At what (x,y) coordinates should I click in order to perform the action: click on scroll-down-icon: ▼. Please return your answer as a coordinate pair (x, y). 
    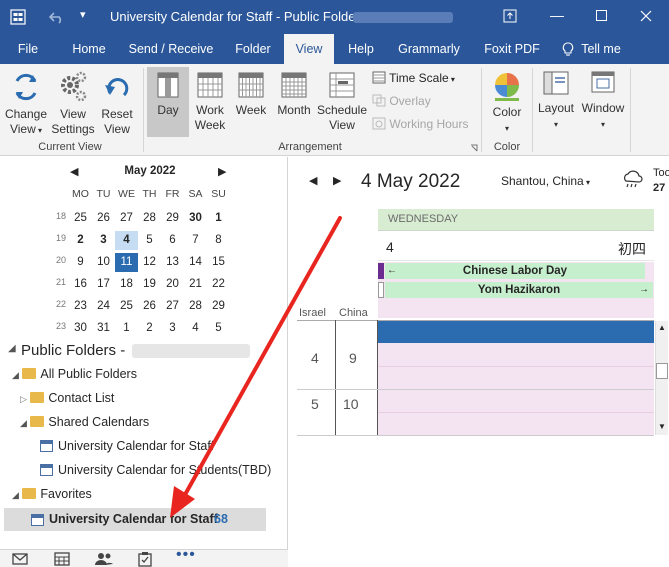
    Looking at the image, I should click on (662, 426).